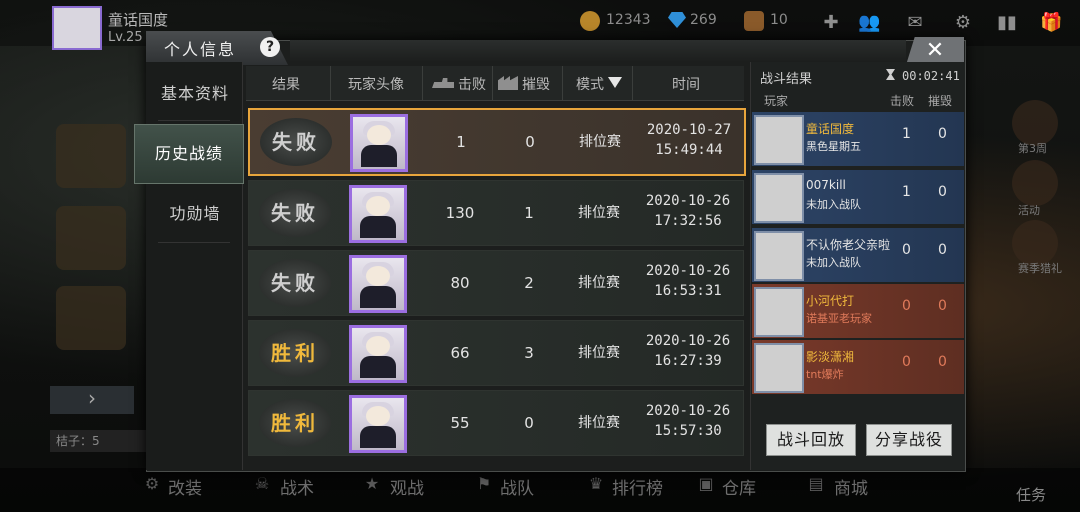 This screenshot has height=512, width=1080. I want to click on activity-label: 活动, so click(1029, 210).